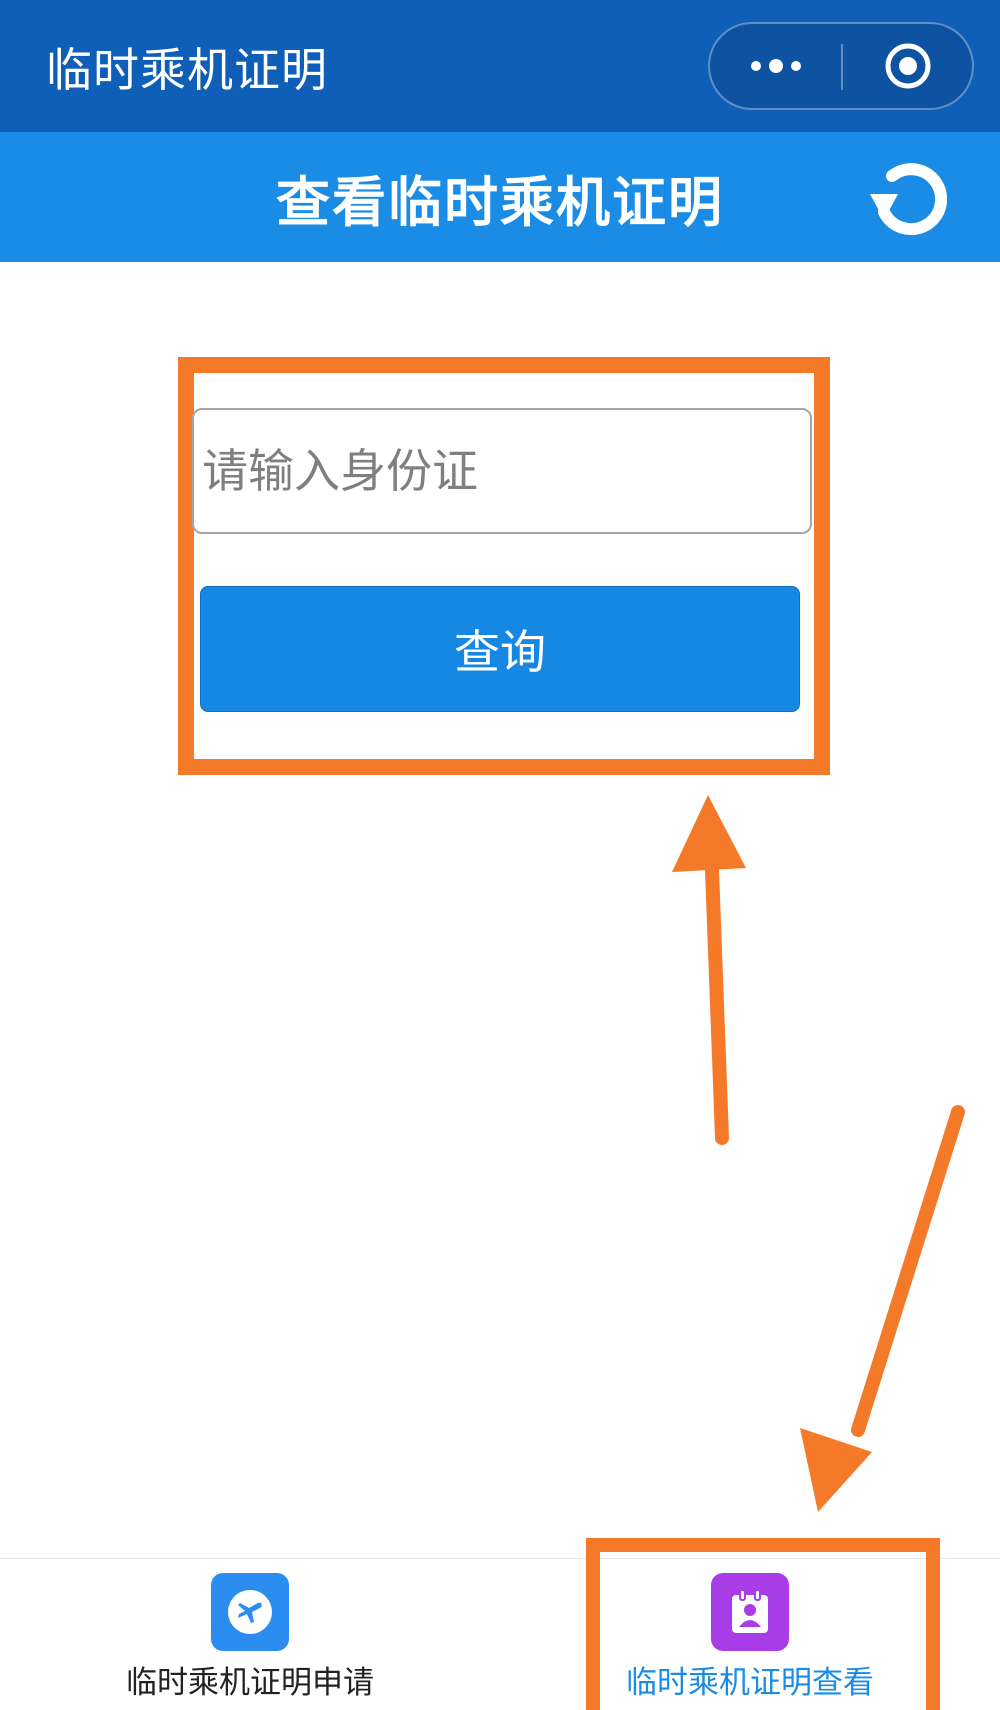 The image size is (1000, 1710). I want to click on tab-apply-certificate: 临时乘机证明申请, so click(250, 1634).